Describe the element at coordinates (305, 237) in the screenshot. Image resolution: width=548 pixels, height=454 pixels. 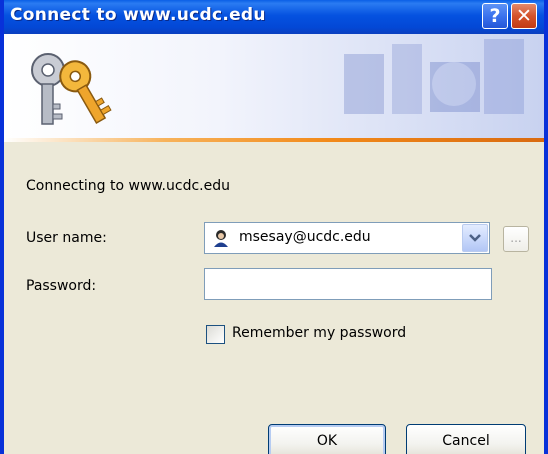
I see `username-value: msesay@ucdc.edu` at that location.